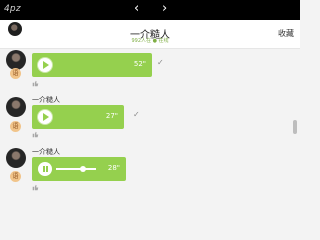  Describe the element at coordinates (295, 127) in the screenshot. I see `scrollbar` at that location.